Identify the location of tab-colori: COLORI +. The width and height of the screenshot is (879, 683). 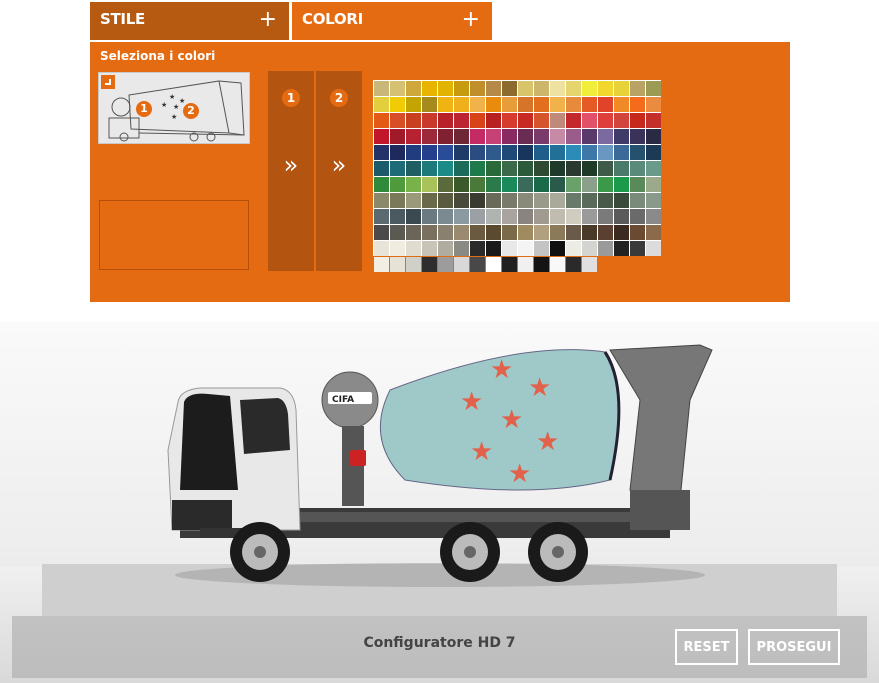
(392, 21).